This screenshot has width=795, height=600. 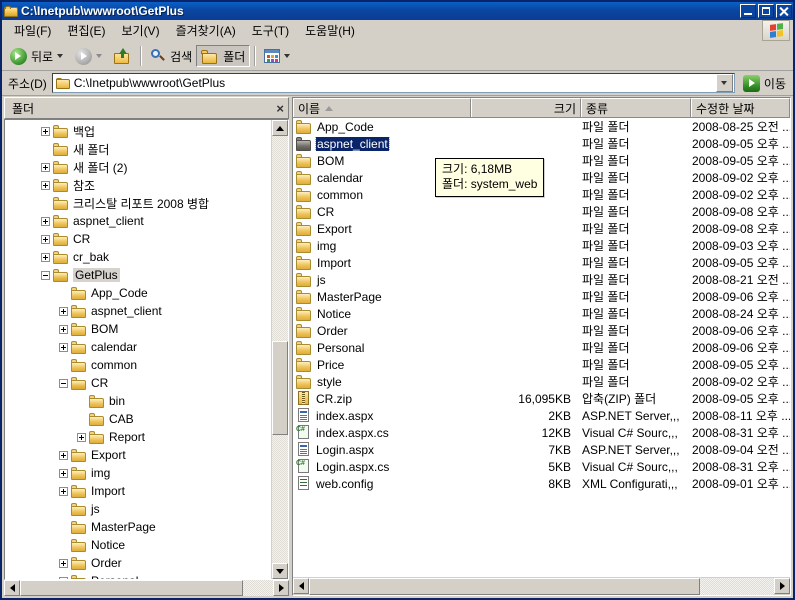 I want to click on tree-item: calendar, so click(x=138, y=347).